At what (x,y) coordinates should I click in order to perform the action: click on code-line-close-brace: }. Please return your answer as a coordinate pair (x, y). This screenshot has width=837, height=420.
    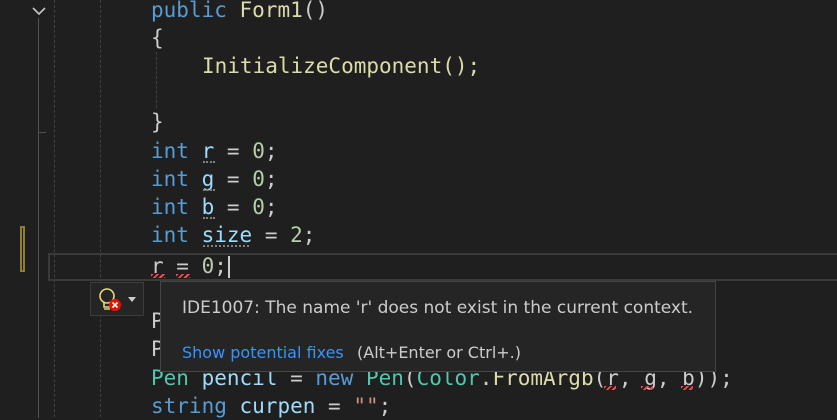
    Looking at the image, I should click on (157, 122).